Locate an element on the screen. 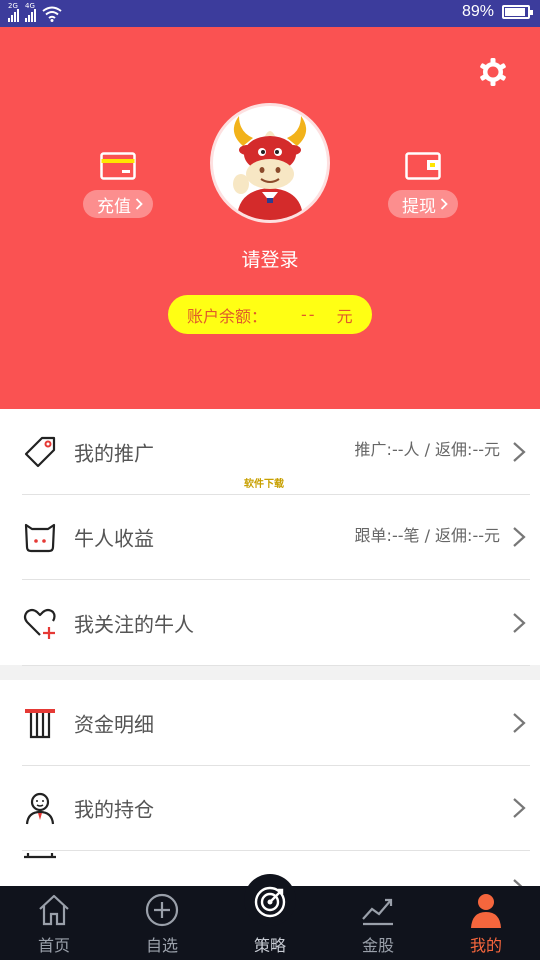 This screenshot has width=540, height=960. recharge-button: 充值 is located at coordinates (118, 204).